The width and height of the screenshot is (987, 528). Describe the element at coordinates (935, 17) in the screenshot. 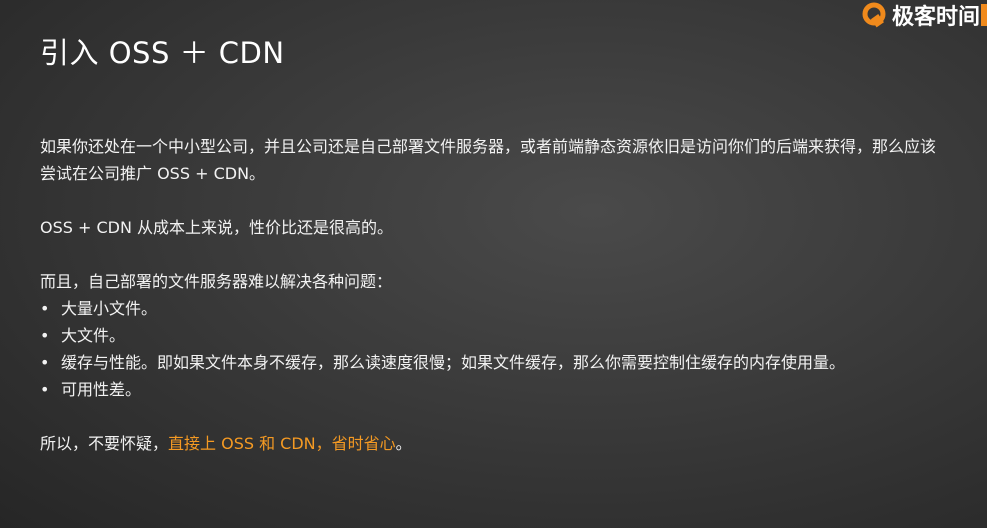

I see `brand-name: 极客时间` at that location.